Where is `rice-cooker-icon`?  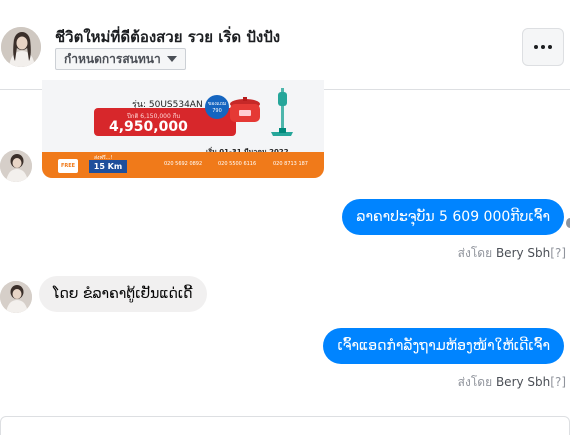
rice-cooker-icon is located at coordinates (245, 109).